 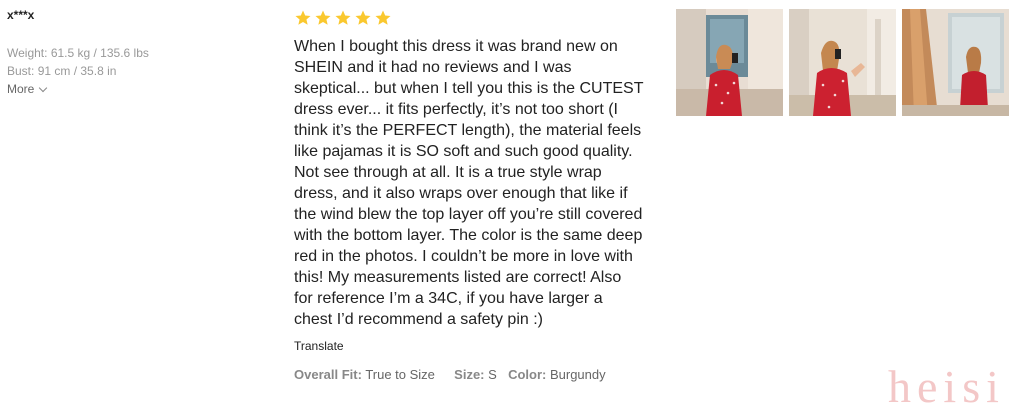 What do you see at coordinates (946, 386) in the screenshot?
I see `watermark-text: heisi` at bounding box center [946, 386].